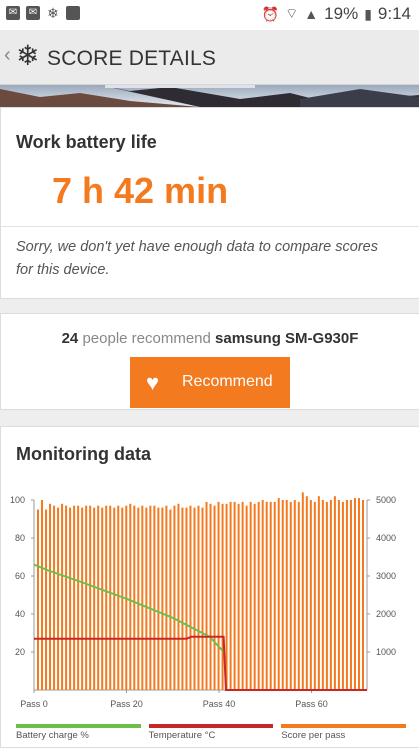  I want to click on battery-life-value: 7 h 42 min, so click(140, 190).